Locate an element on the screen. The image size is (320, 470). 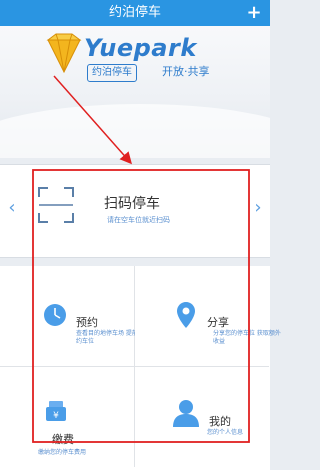
share-tile: 分享 分享您的停车位 获取额外收益 is located at coordinates (208, 316).